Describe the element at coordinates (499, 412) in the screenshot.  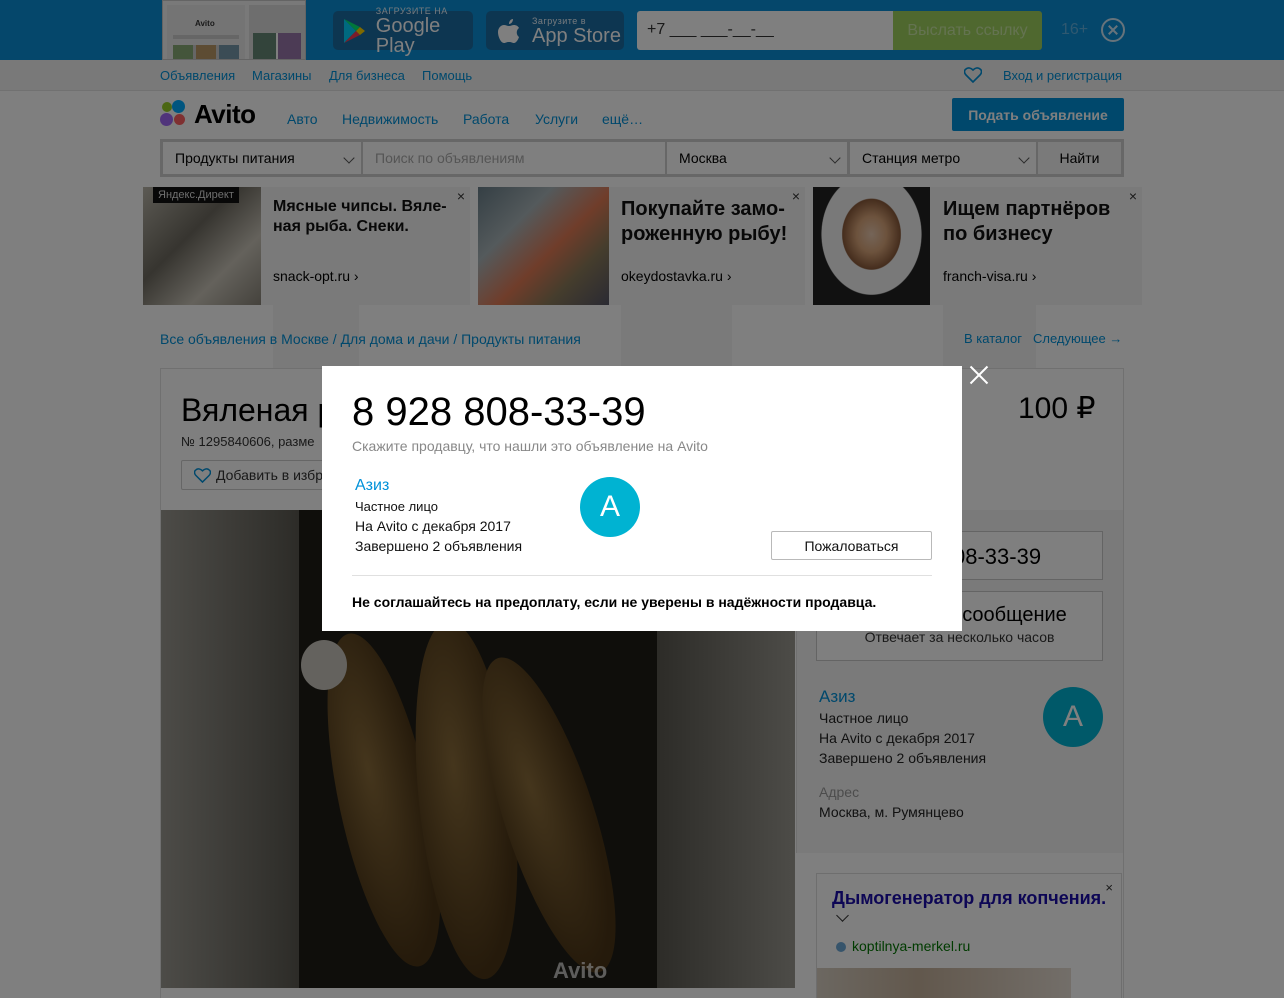
I see `modal-phone-number: 8 928 808-33-39` at that location.